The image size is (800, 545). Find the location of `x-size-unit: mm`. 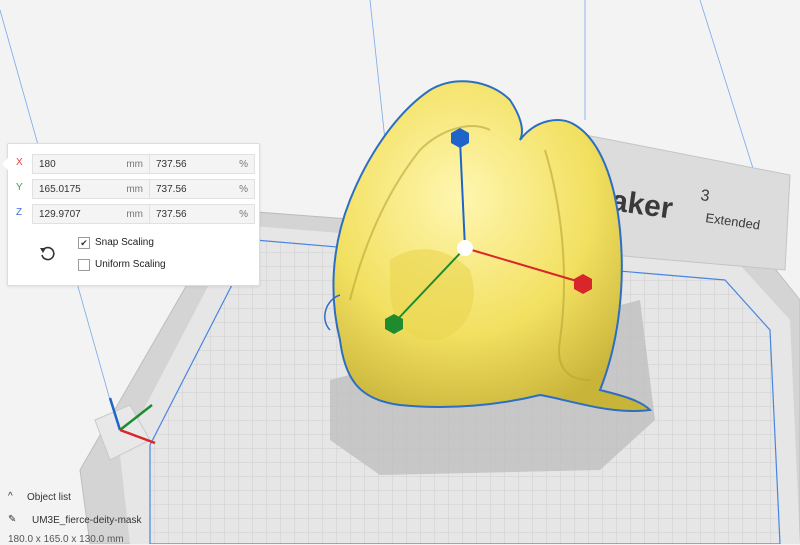

x-size-unit: mm is located at coordinates (134, 164).